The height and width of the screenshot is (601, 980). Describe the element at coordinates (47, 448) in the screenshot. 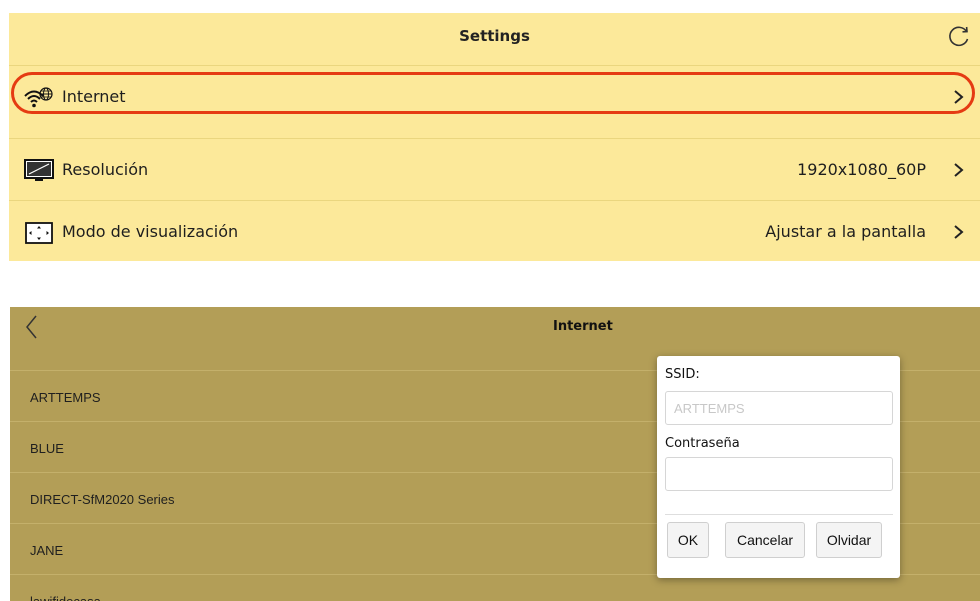

I see `network-name: BLUE` at that location.